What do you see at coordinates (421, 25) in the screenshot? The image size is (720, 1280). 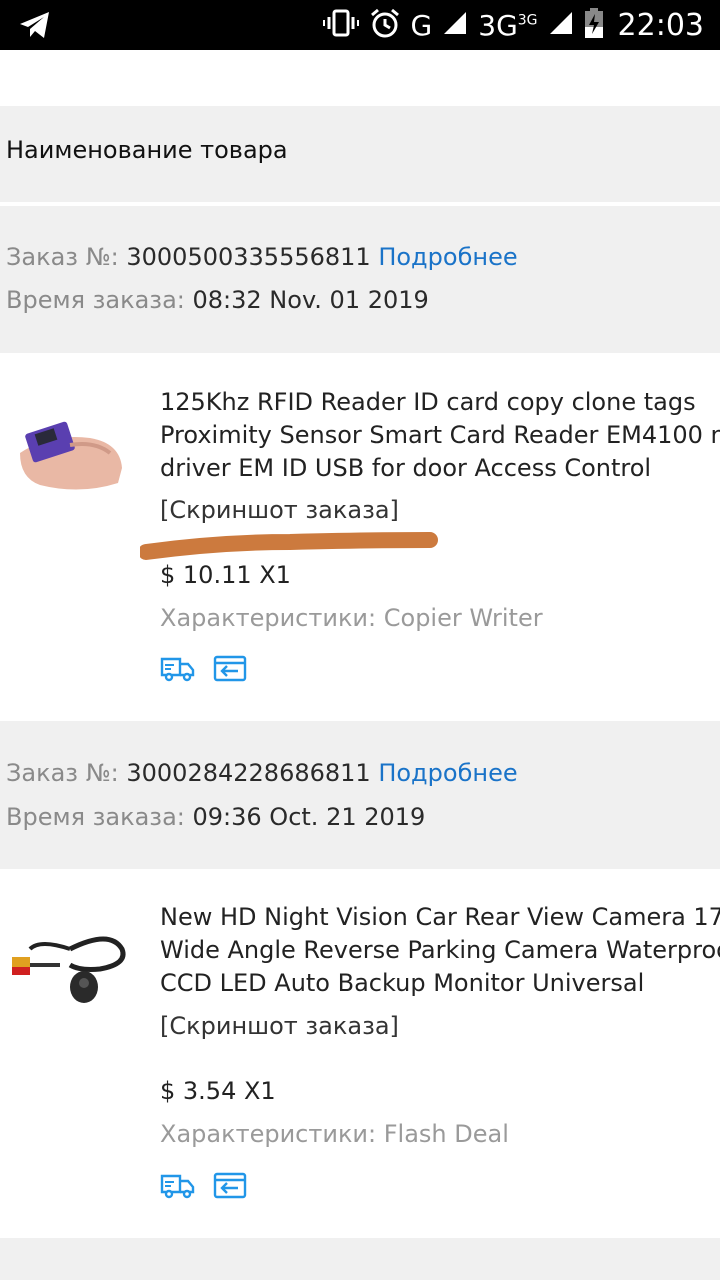 I see `network-g-label: G` at bounding box center [421, 25].